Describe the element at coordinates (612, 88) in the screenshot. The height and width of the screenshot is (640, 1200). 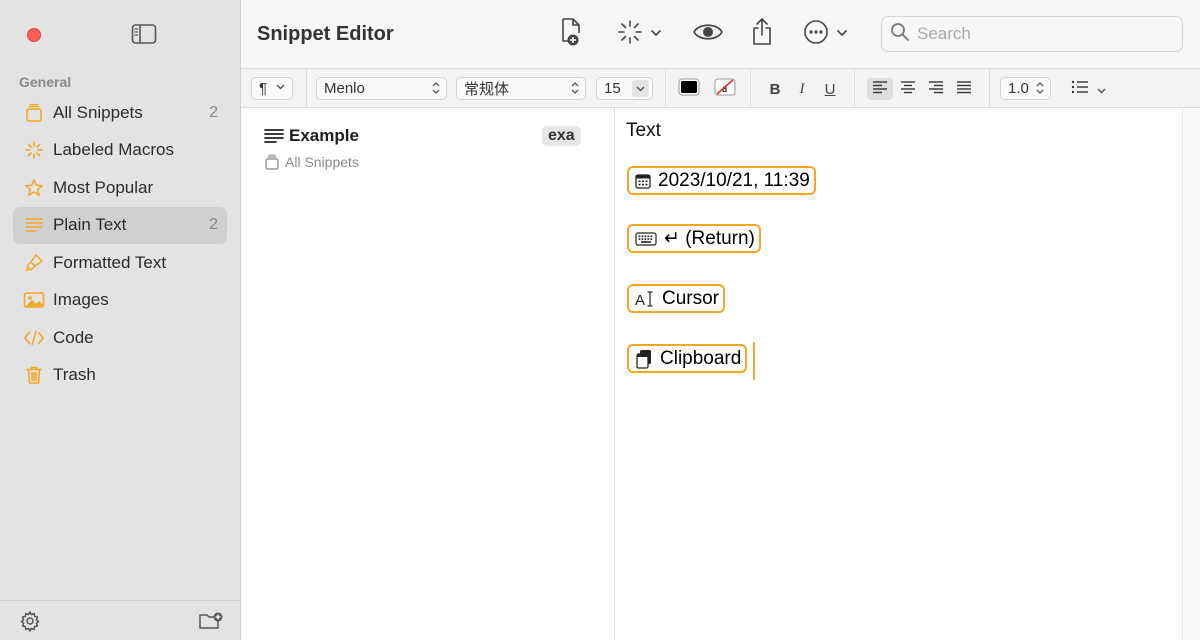
I see `font-size-value: 15` at that location.